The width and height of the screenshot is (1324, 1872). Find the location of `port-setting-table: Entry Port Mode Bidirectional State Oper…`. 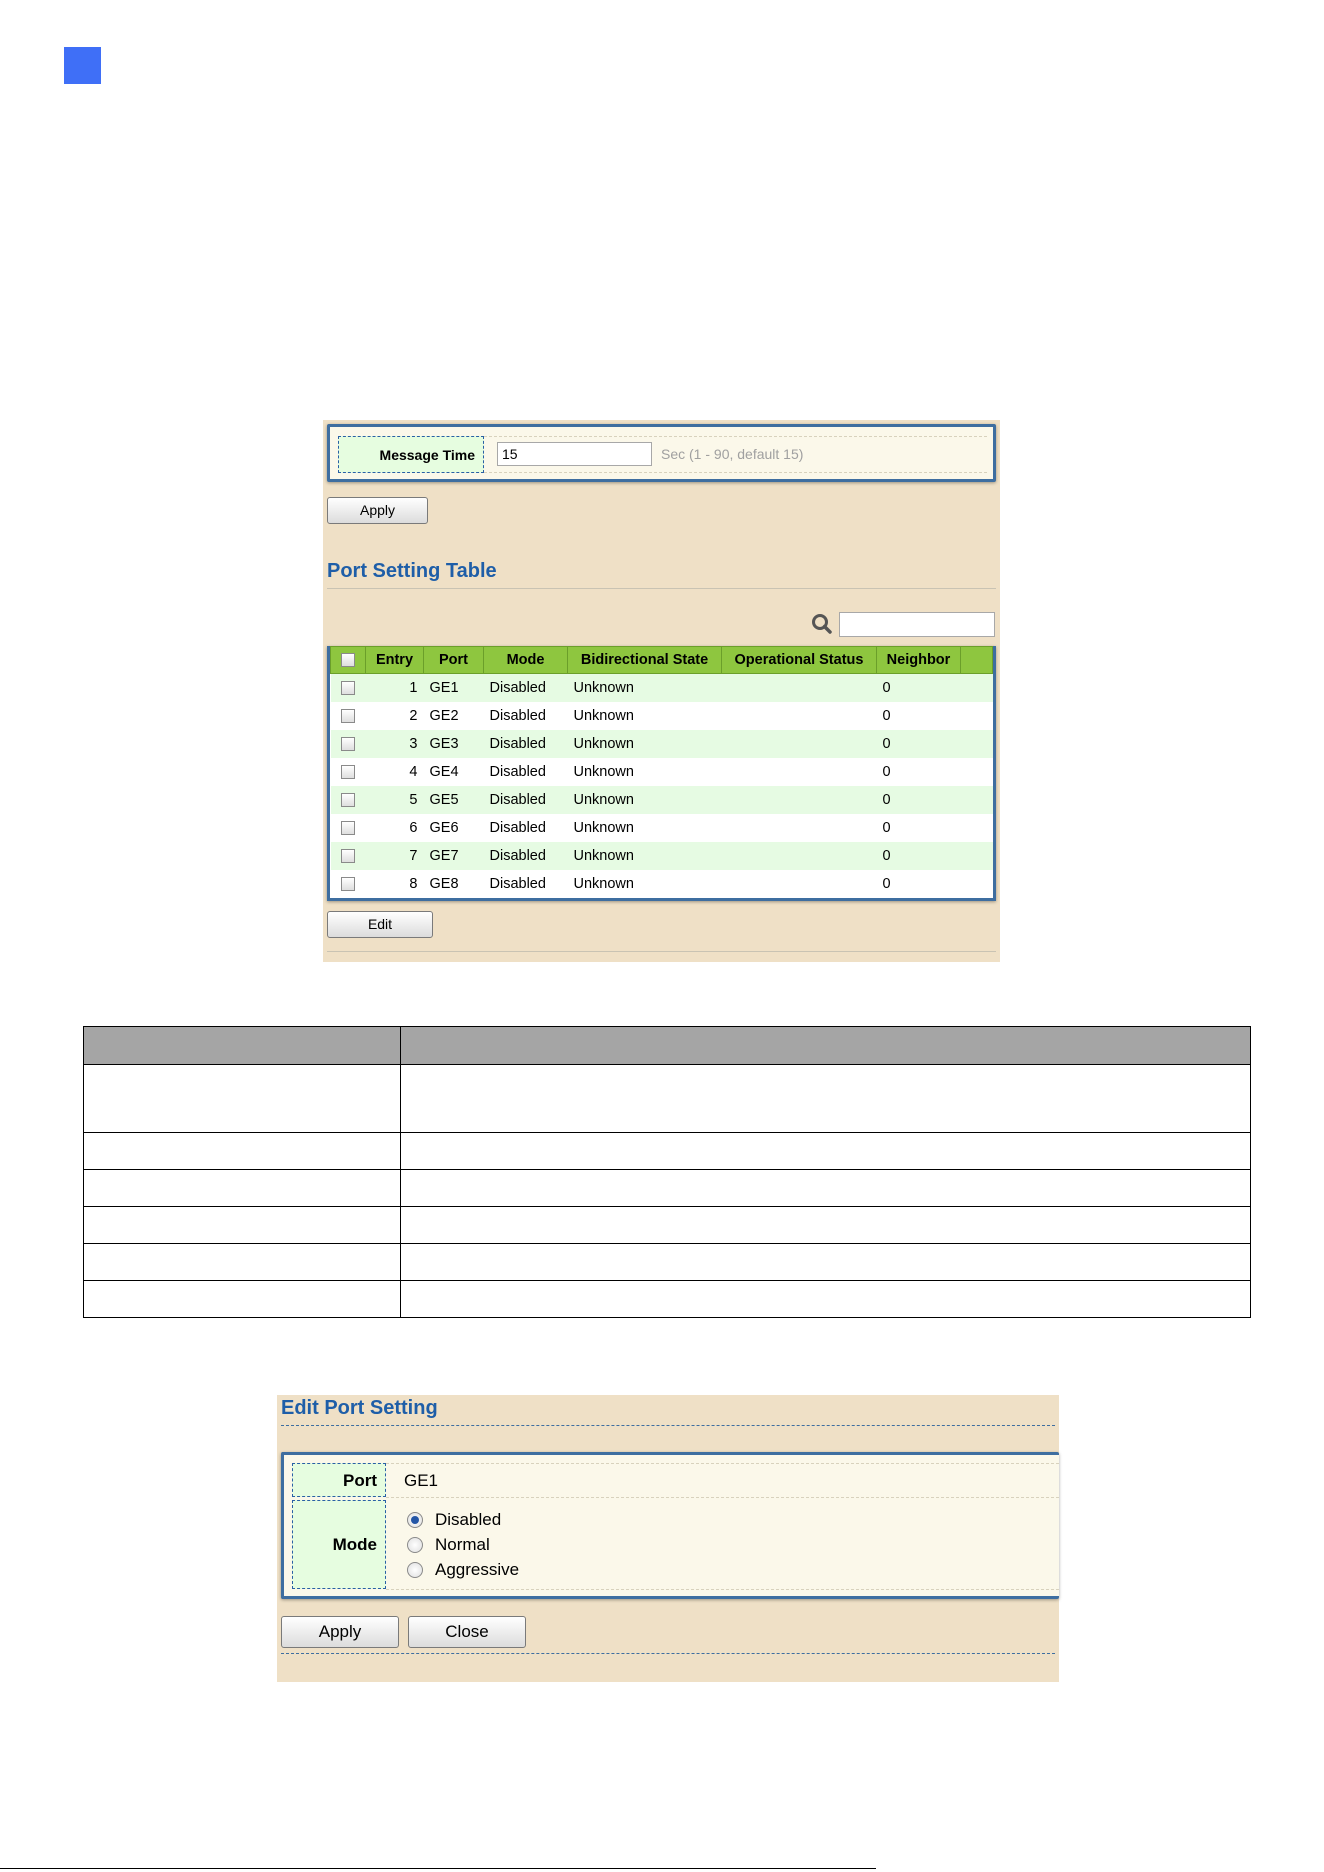

port-setting-table: Entry Port Mode Bidirectional State Oper… is located at coordinates (661, 773).